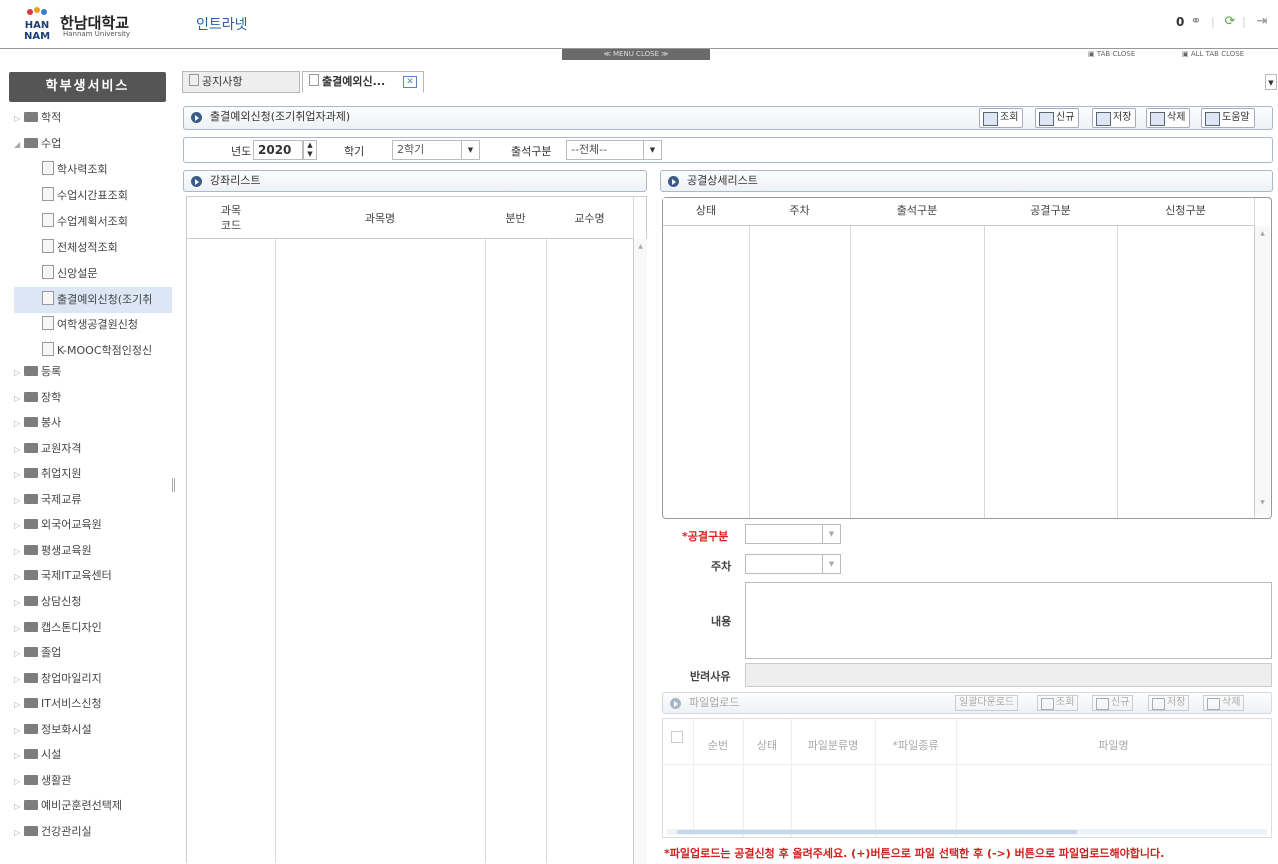 This screenshot has height=864, width=1278. Describe the element at coordinates (75, 170) in the screenshot. I see `sidebar-subitem: 학사력조회` at that location.